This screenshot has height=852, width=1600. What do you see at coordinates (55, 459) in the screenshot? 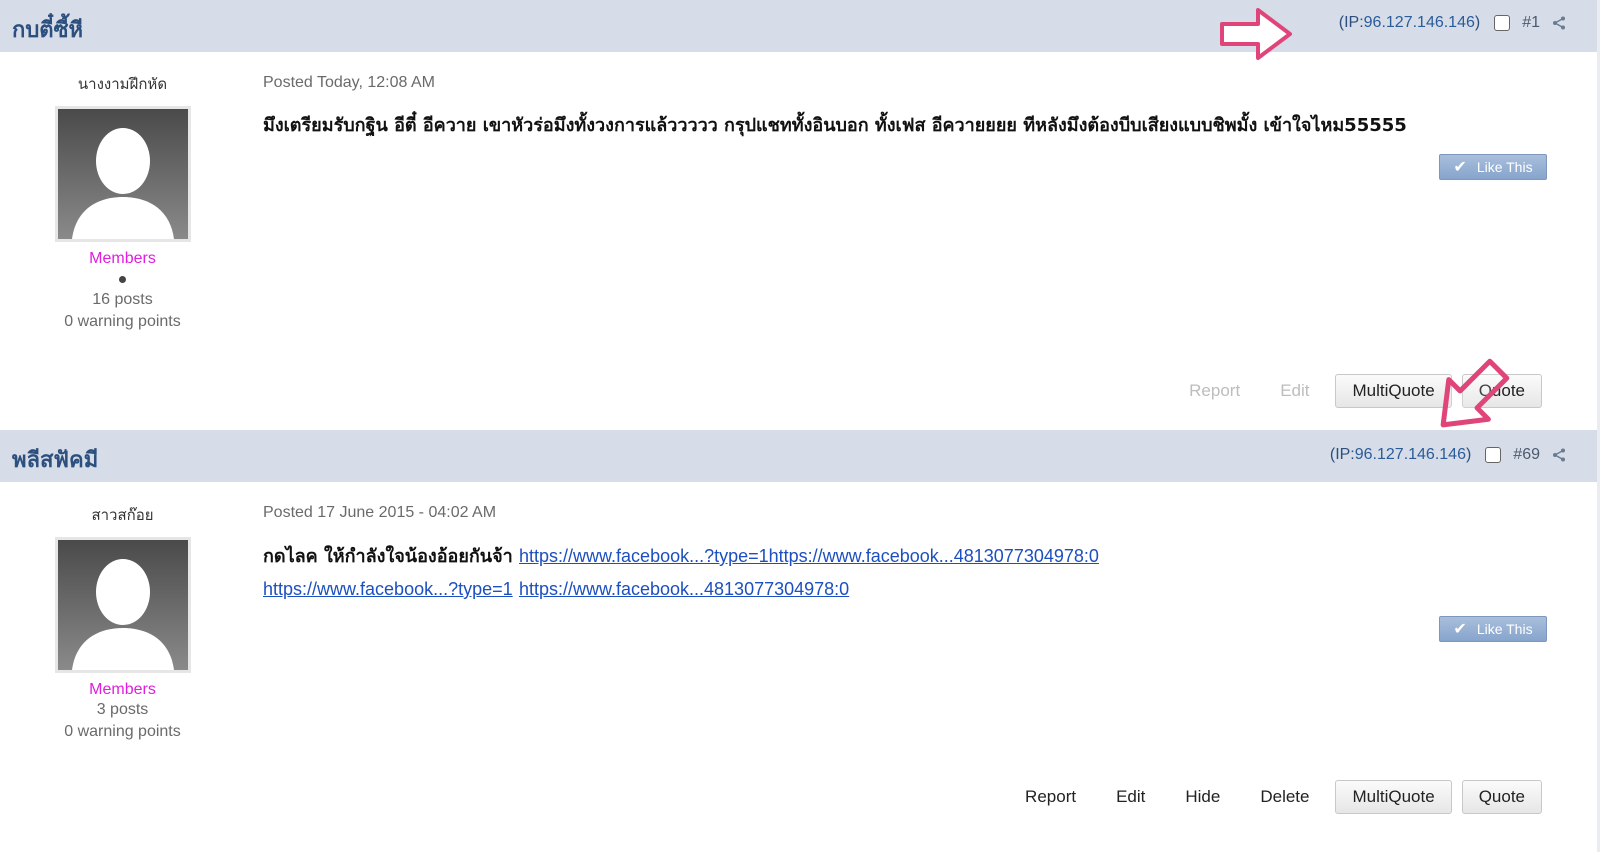
I see `post-author-name: พลีสฟัคมี` at bounding box center [55, 459].